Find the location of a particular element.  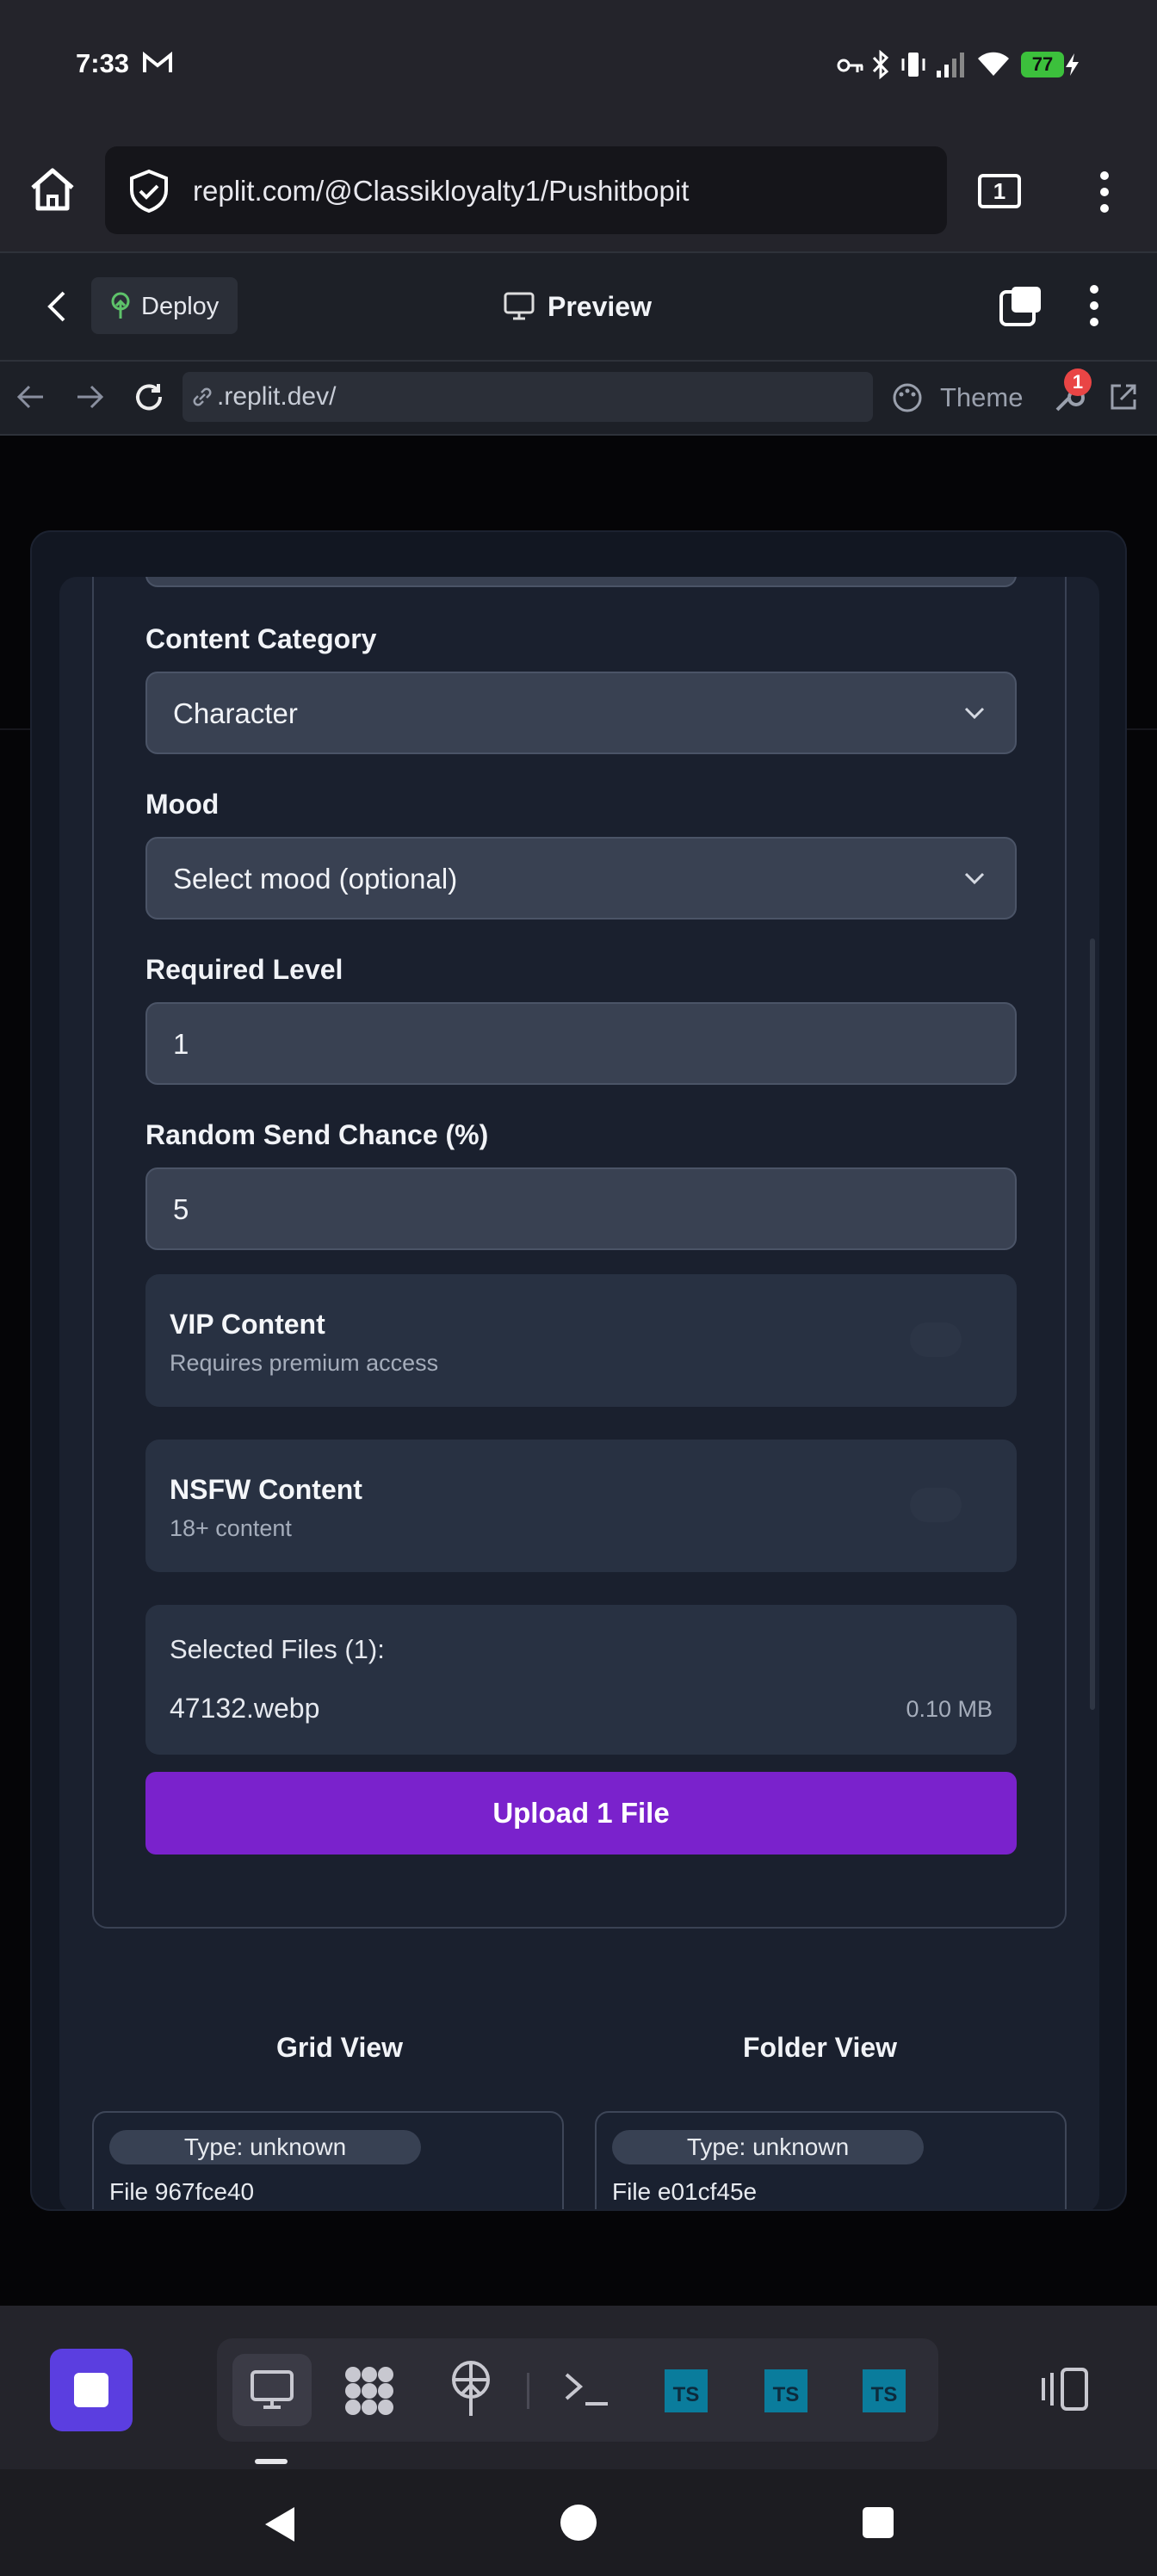

shell-icon is located at coordinates (587, 2388).